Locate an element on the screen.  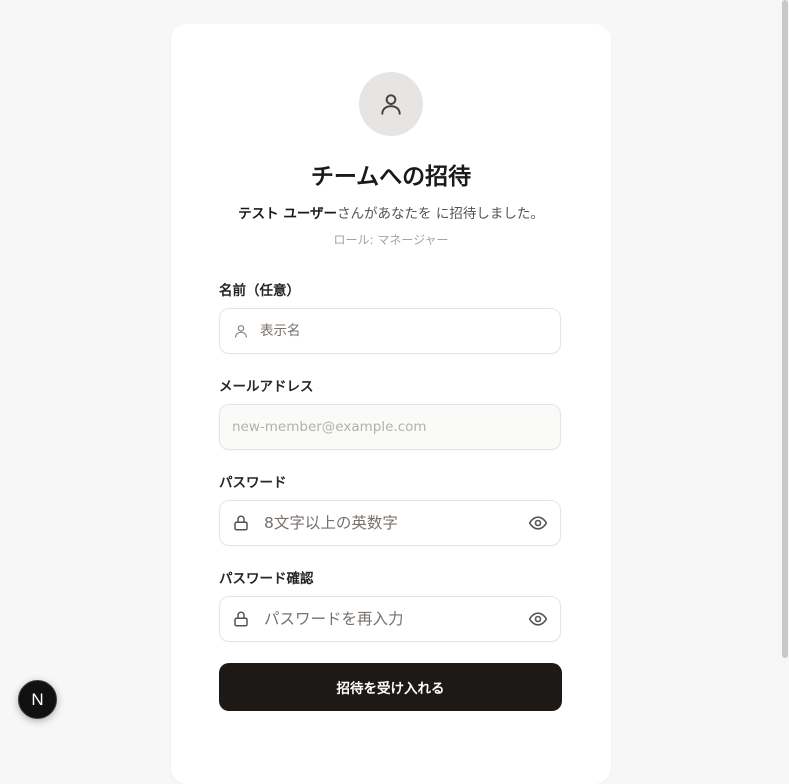
password-confirm-label: パスワード確認 is located at coordinates (266, 579).